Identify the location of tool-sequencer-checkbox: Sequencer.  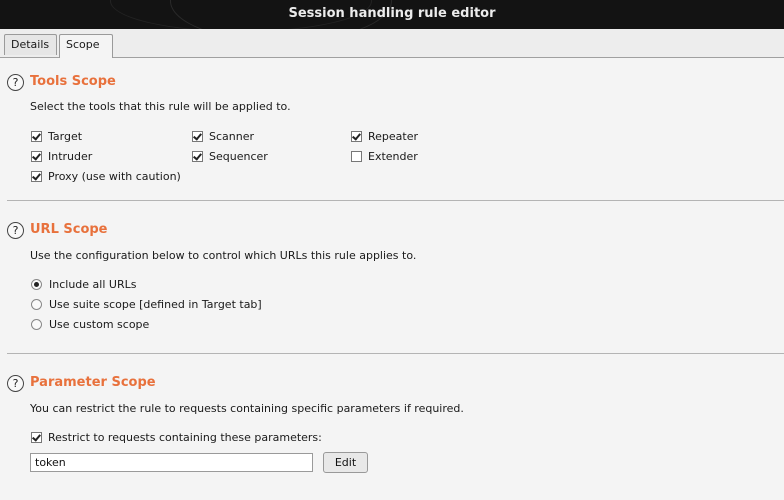
(230, 156).